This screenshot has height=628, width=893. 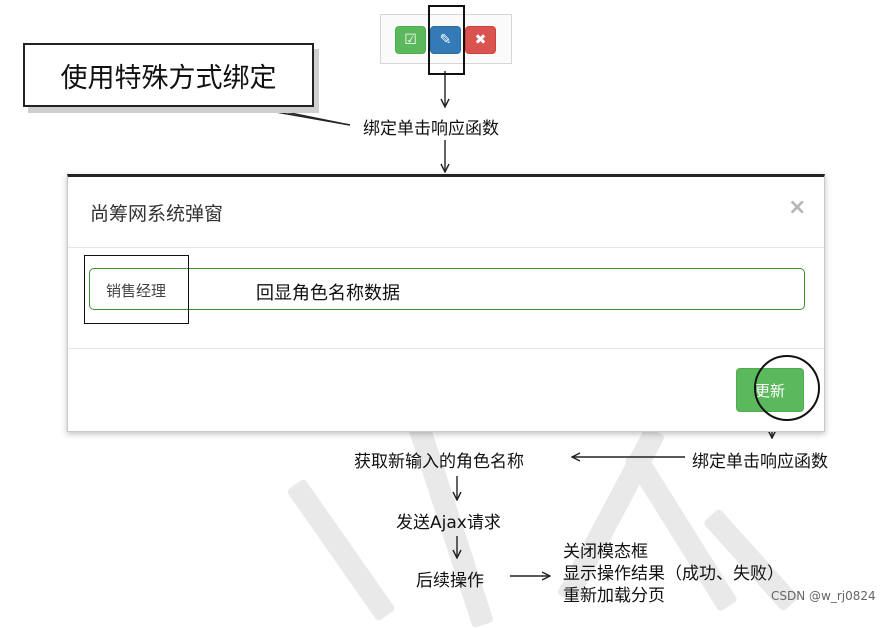 I want to click on special-binding-callout: 使用特殊方式绑定, so click(x=168, y=75).